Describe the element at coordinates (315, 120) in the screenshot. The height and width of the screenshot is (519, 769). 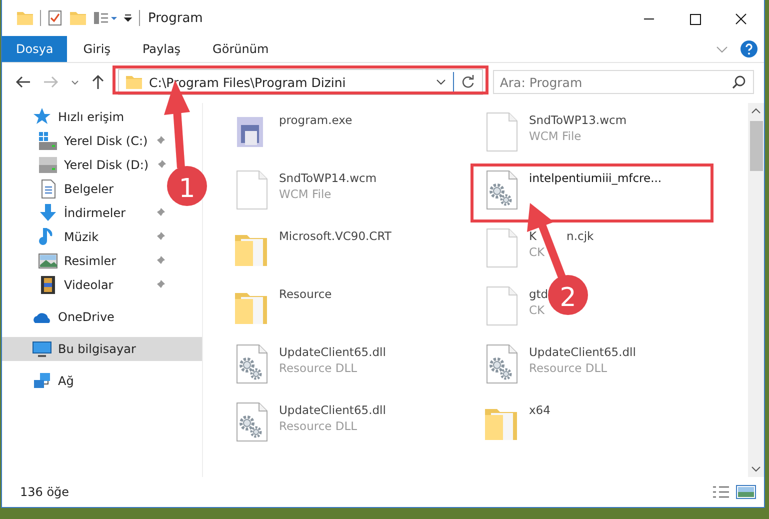
I see `file-name: program.exe` at that location.